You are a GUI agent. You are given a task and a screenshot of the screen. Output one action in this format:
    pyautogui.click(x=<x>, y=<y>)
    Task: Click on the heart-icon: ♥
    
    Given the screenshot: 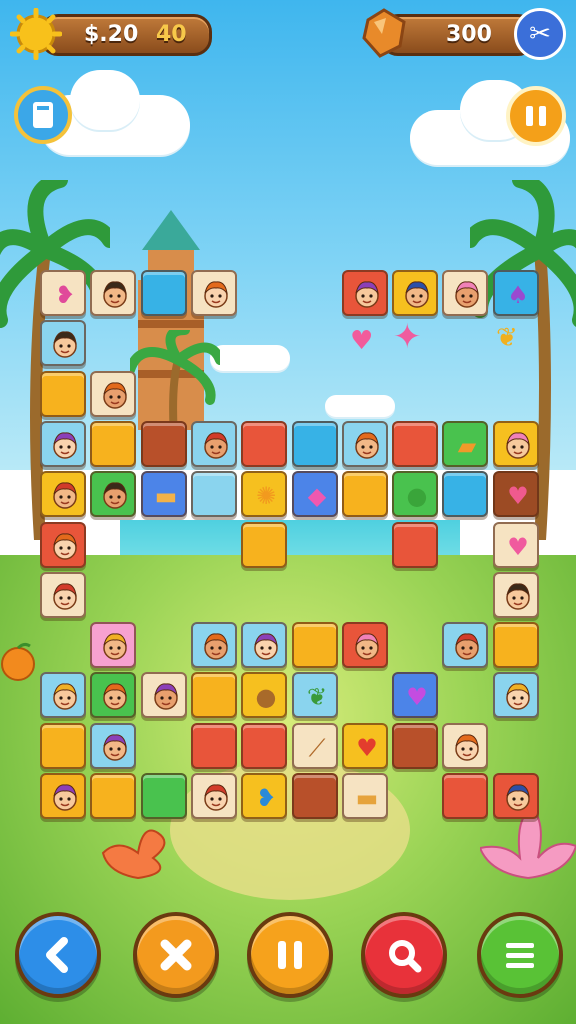 What is the action you would take?
    pyautogui.click(x=362, y=341)
    